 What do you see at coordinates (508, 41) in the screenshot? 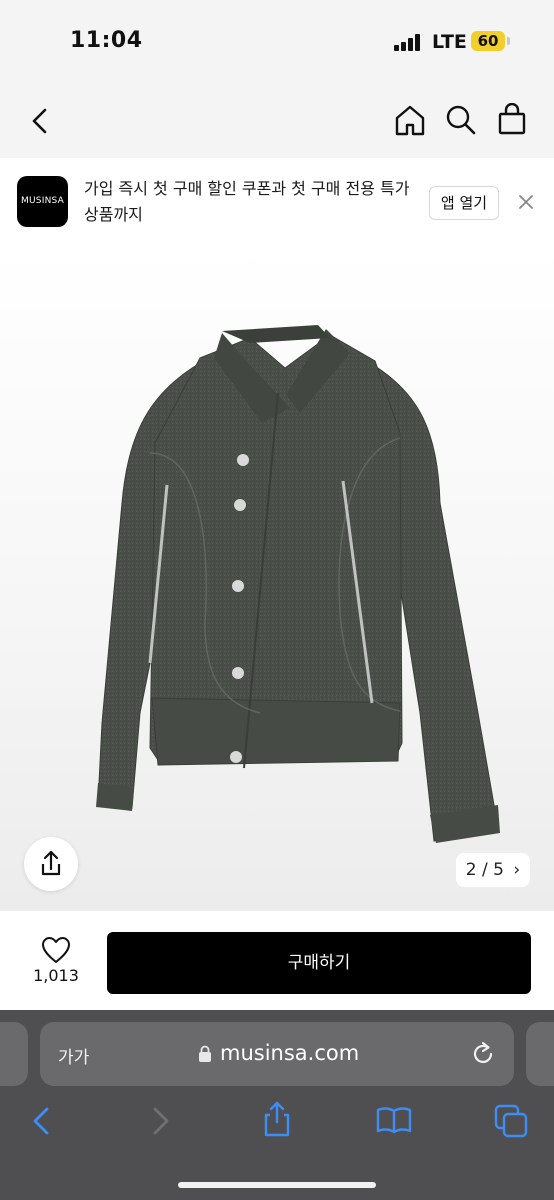
I see `battery-tip` at bounding box center [508, 41].